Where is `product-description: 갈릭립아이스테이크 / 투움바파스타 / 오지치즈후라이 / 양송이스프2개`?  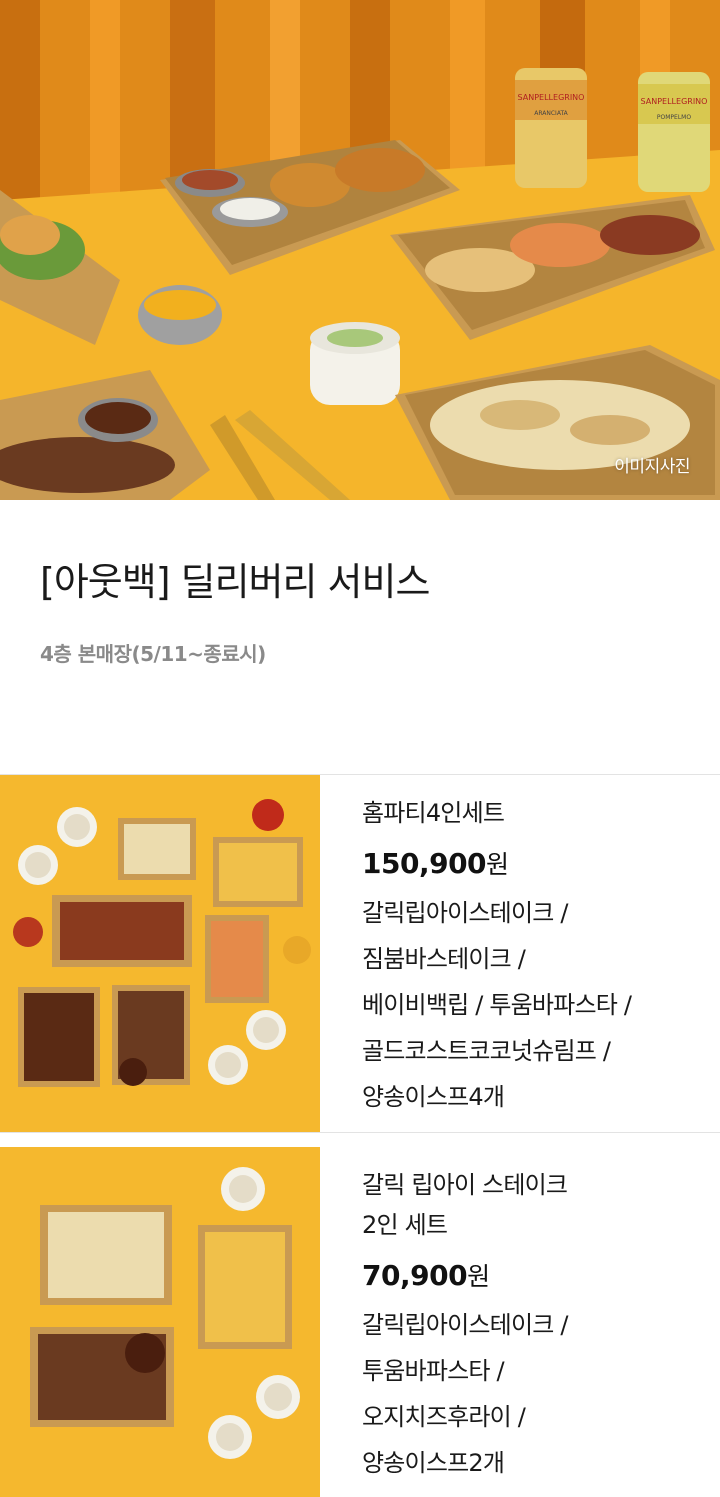
product-description: 갈릭립아이스테이크 / 투움바파스타 / 오지치즈후라이 / 양송이스프2개 is located at coordinates (532, 1394).